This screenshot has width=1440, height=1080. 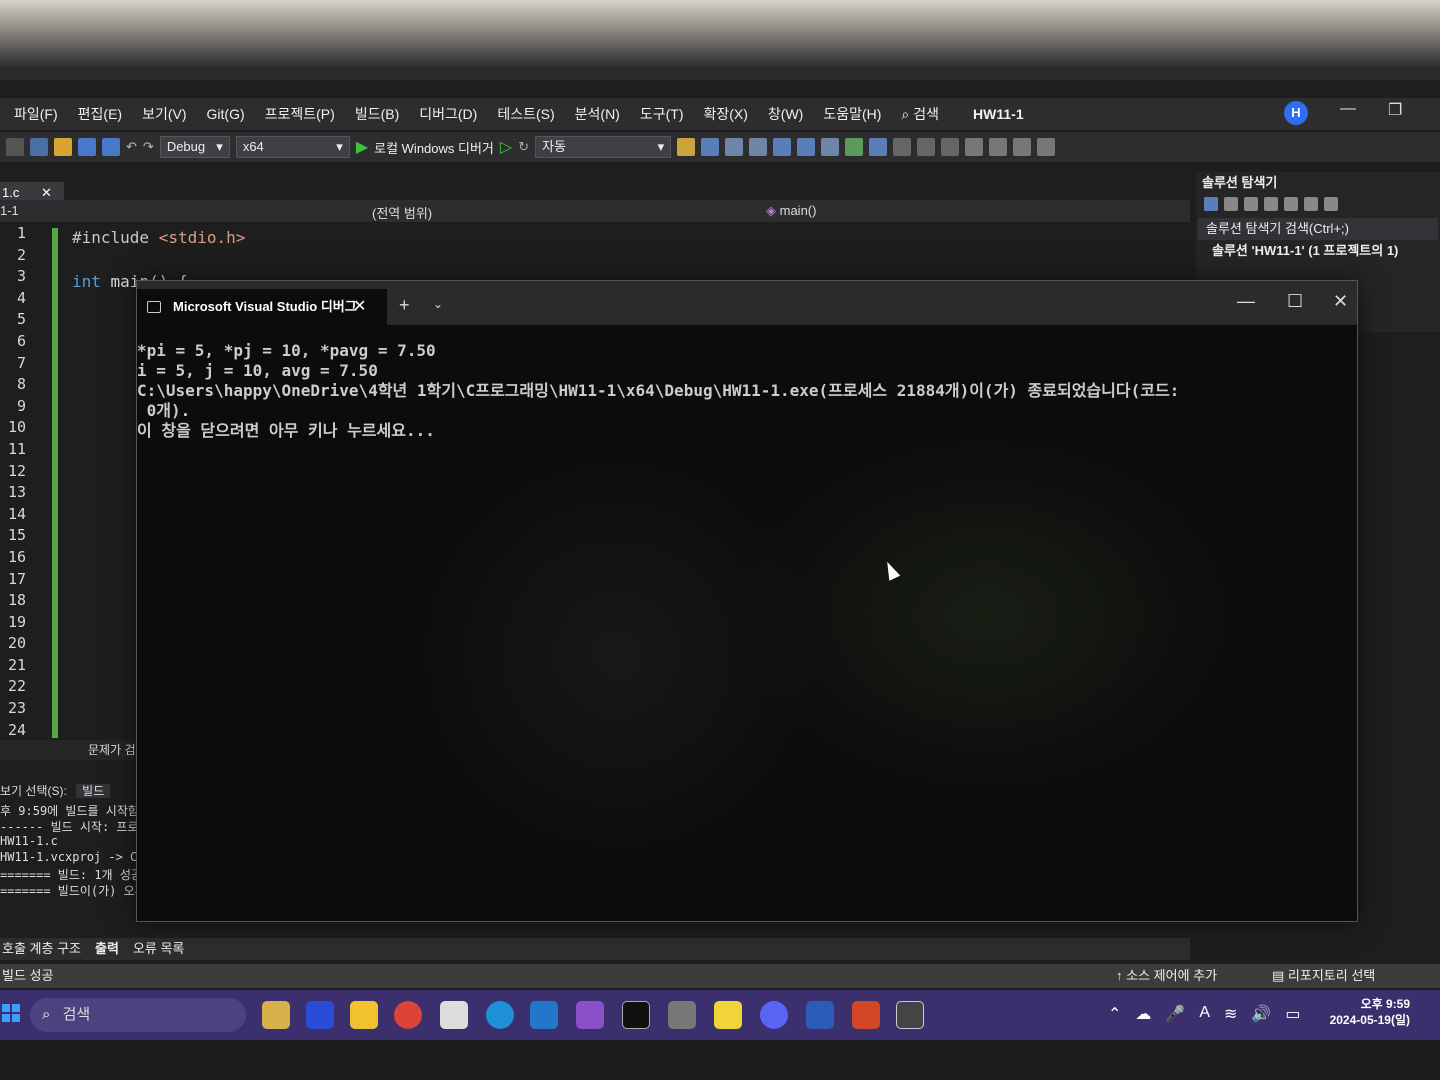 I want to click on undo-icon: ↶, so click(x=131, y=147).